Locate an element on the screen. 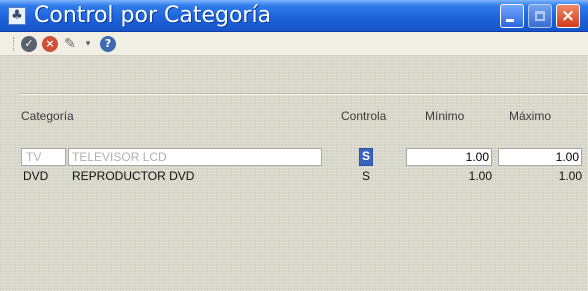 This screenshot has height=291, width=588. accept-button: ✓ is located at coordinates (29, 44).